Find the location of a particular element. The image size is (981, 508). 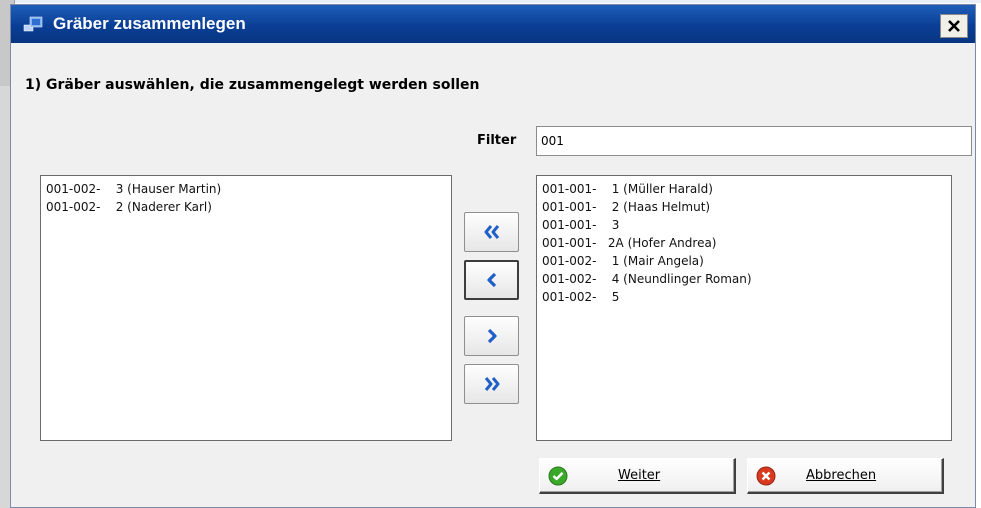

double-chevron-right-icon is located at coordinates (491, 384).